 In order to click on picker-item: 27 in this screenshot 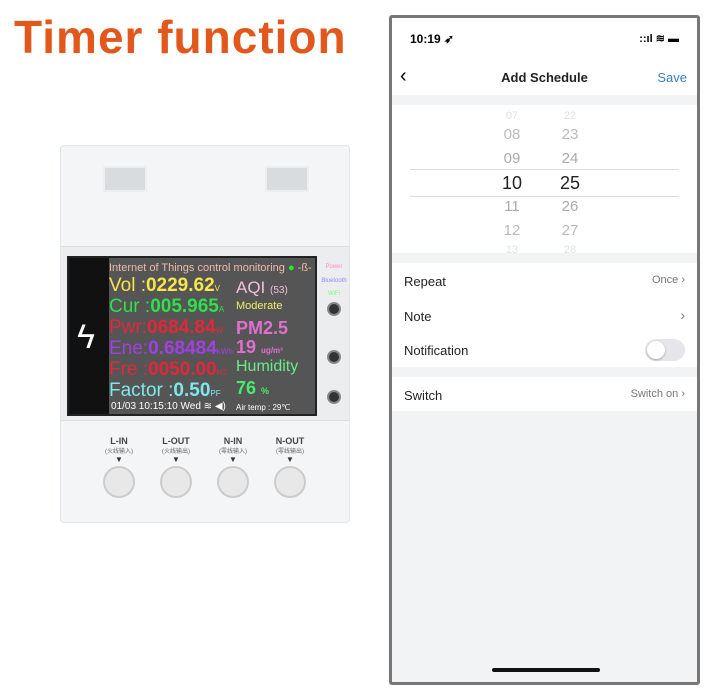, I will do `click(570, 231)`.